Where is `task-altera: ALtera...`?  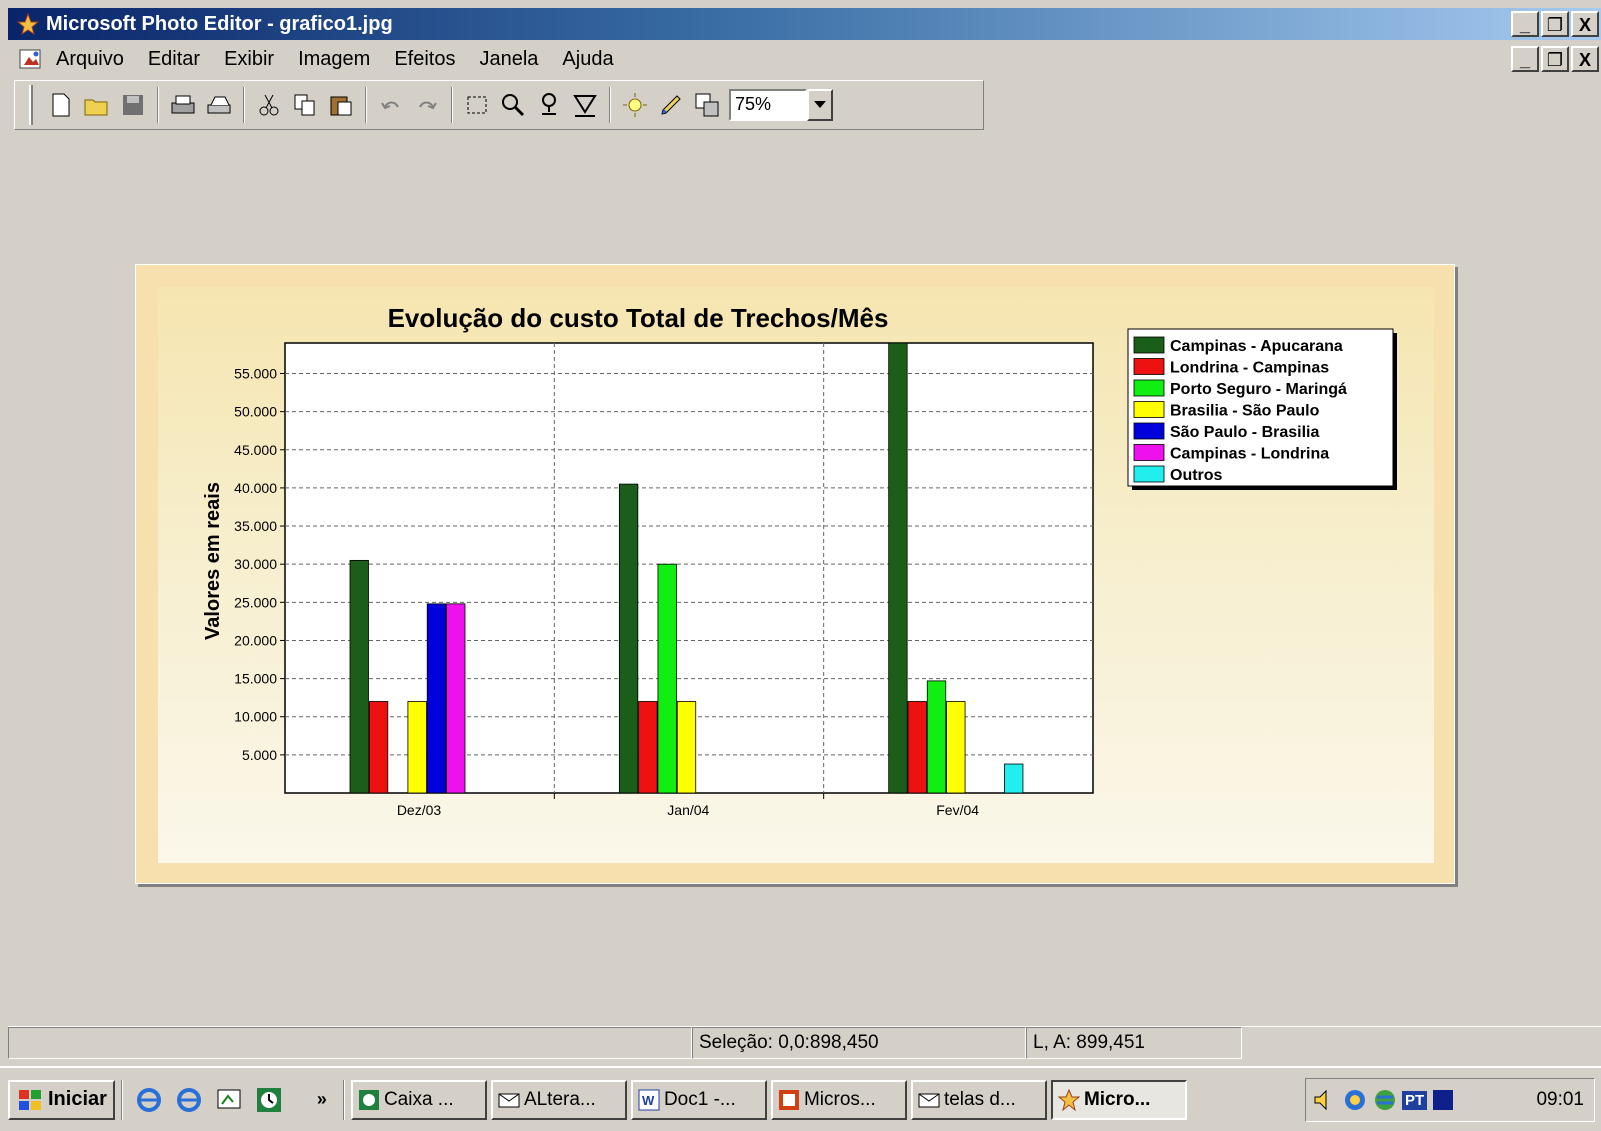
task-altera: ALtera... is located at coordinates (558, 1099).